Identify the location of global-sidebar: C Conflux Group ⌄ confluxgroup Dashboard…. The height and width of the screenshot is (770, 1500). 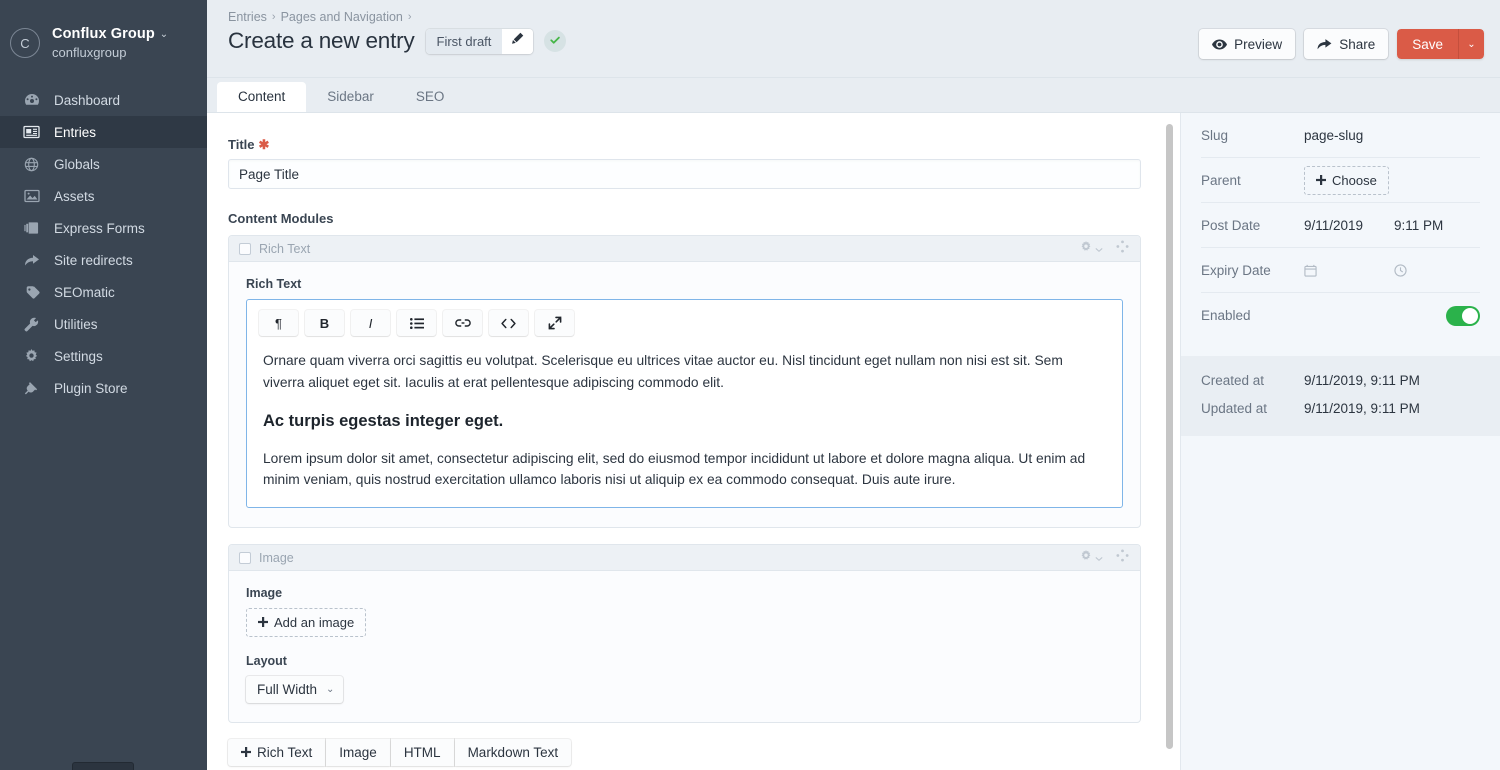
(103, 385).